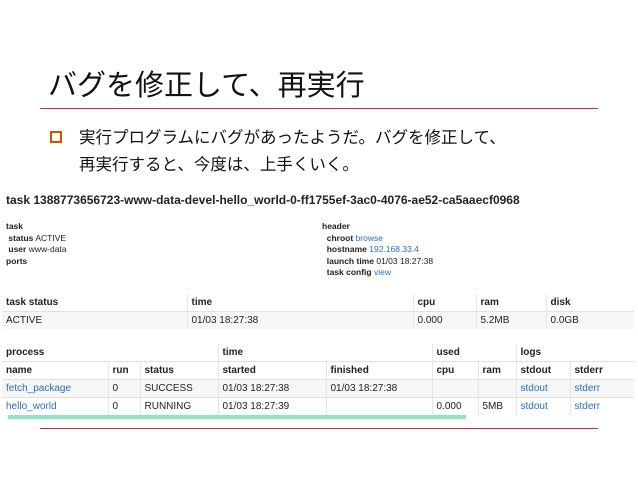 This screenshot has height=479, width=638. Describe the element at coordinates (589, 303) in the screenshot. I see `col-disk: disk` at that location.